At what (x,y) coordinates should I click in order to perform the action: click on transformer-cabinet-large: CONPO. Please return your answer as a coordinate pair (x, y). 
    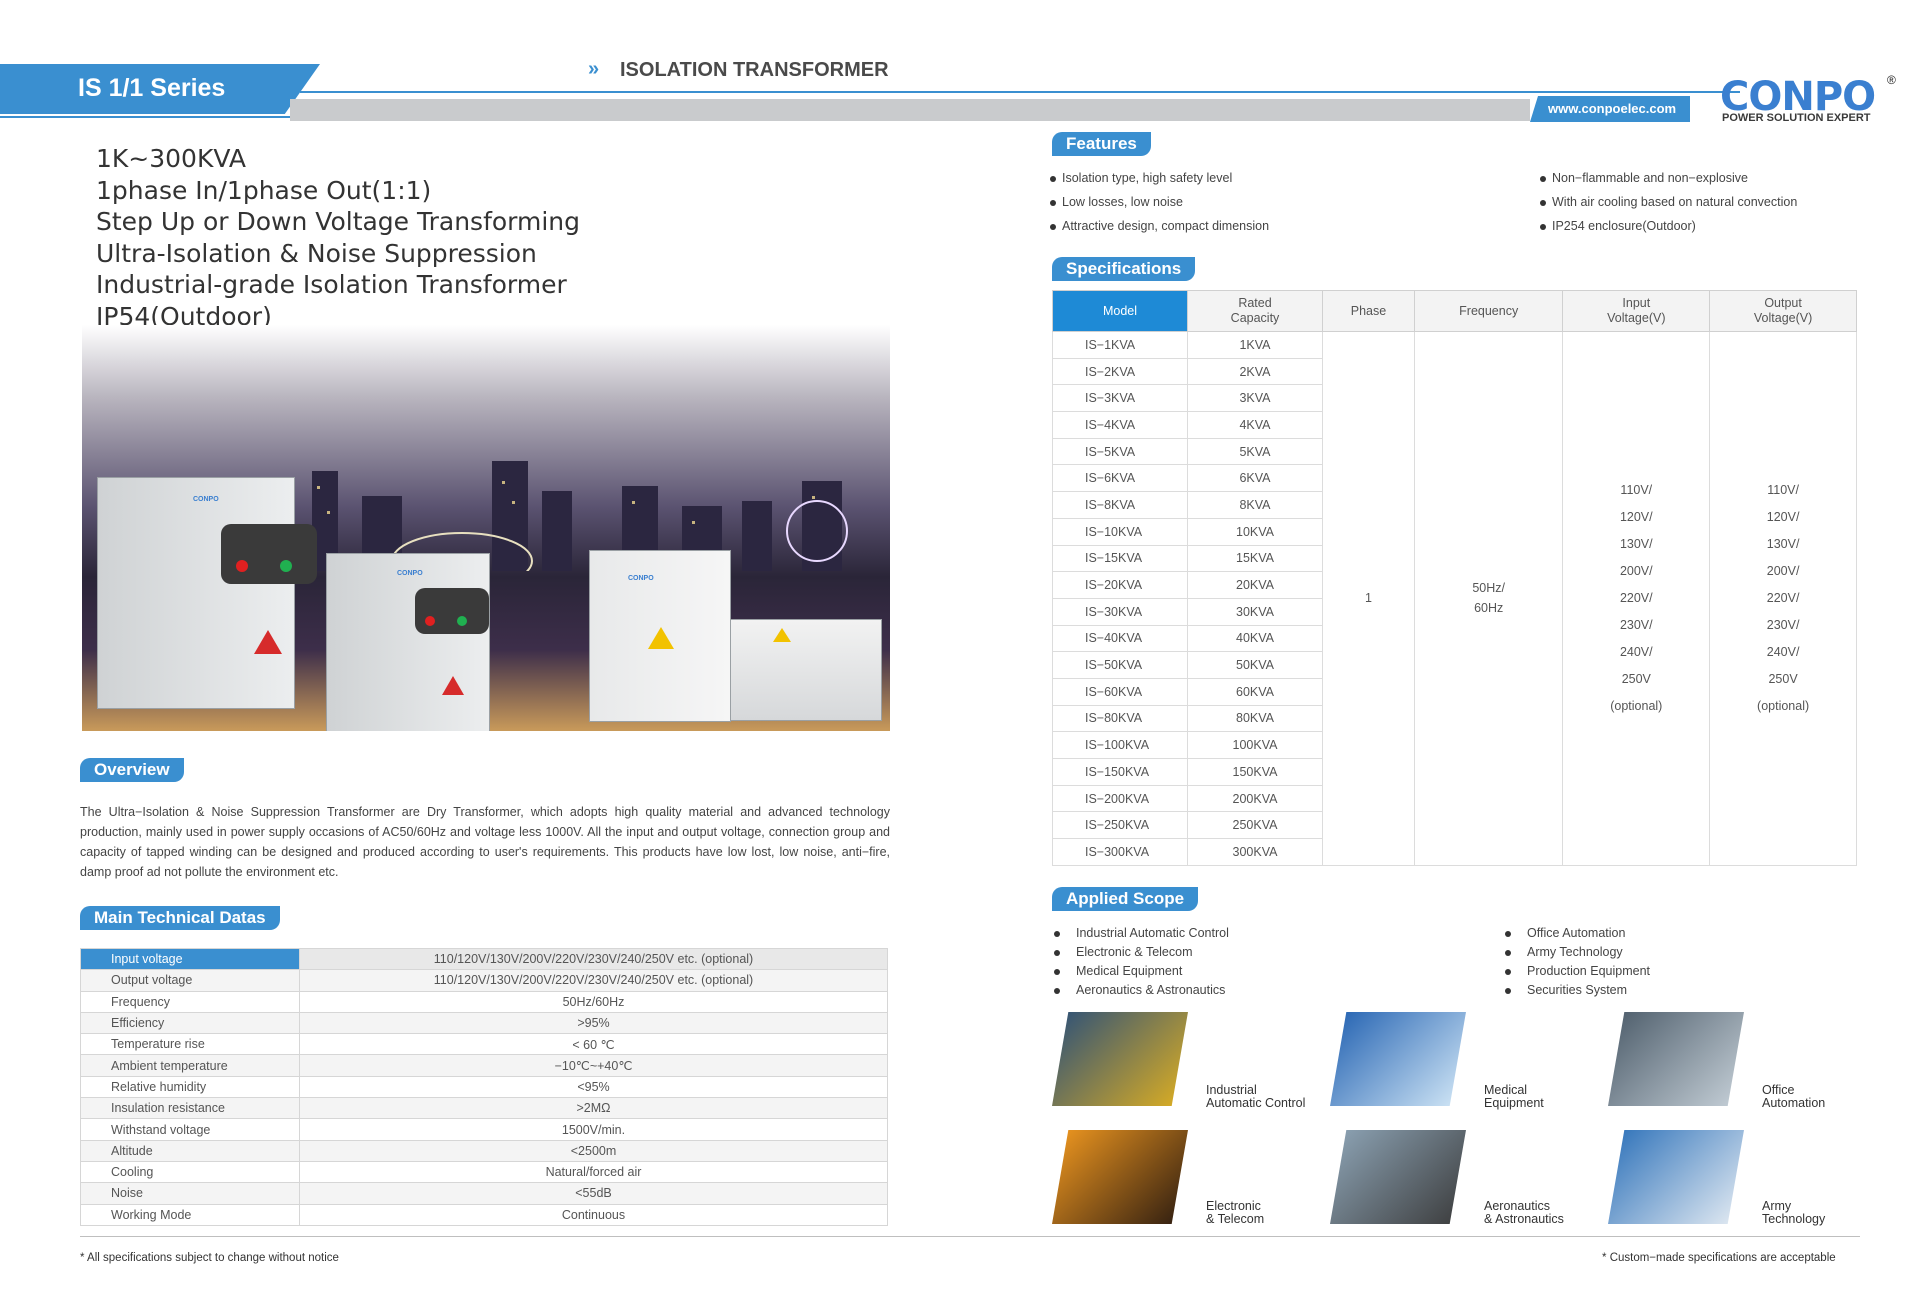
    Looking at the image, I should click on (207, 593).